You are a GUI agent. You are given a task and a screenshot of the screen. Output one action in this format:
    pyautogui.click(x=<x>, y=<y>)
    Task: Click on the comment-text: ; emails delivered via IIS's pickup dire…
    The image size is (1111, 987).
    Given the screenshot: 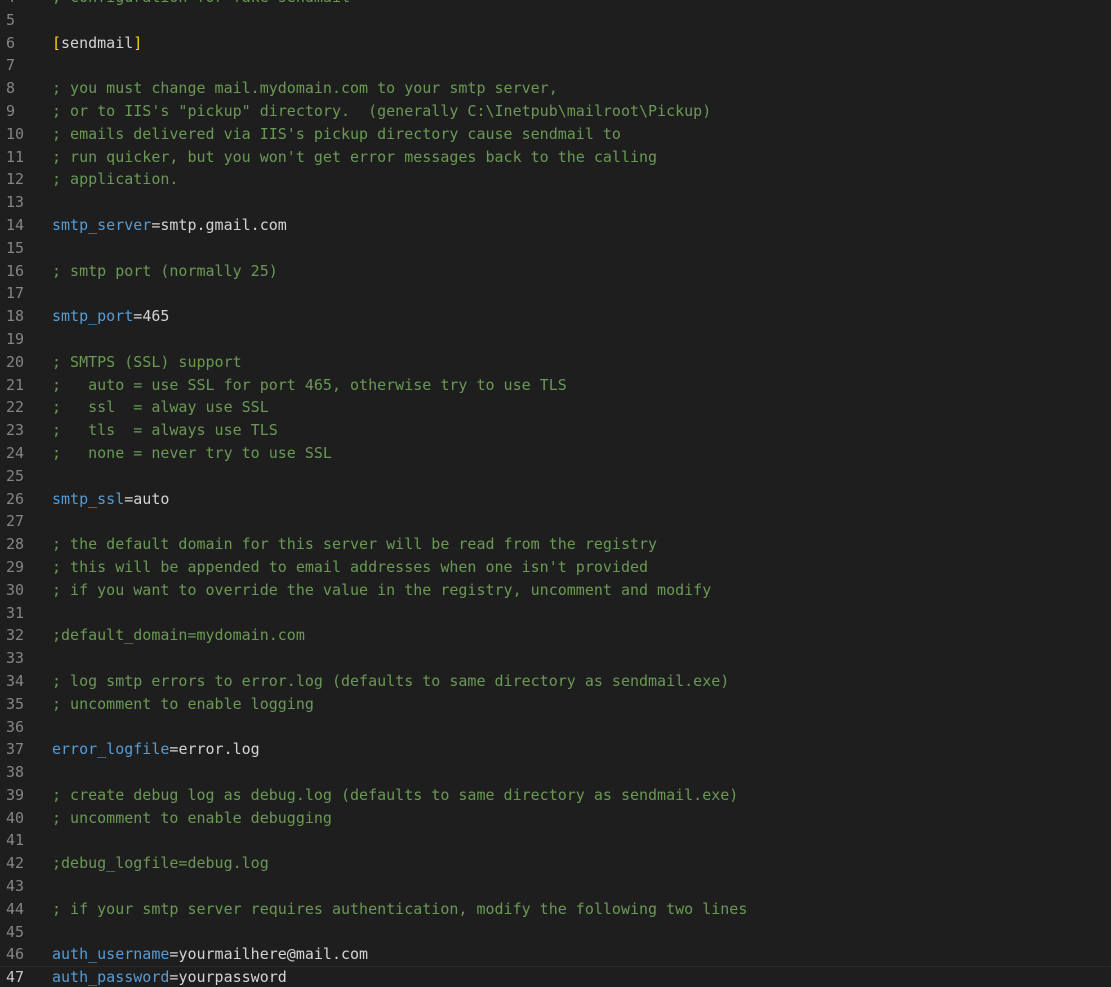 What is the action you would take?
    pyautogui.click(x=336, y=133)
    